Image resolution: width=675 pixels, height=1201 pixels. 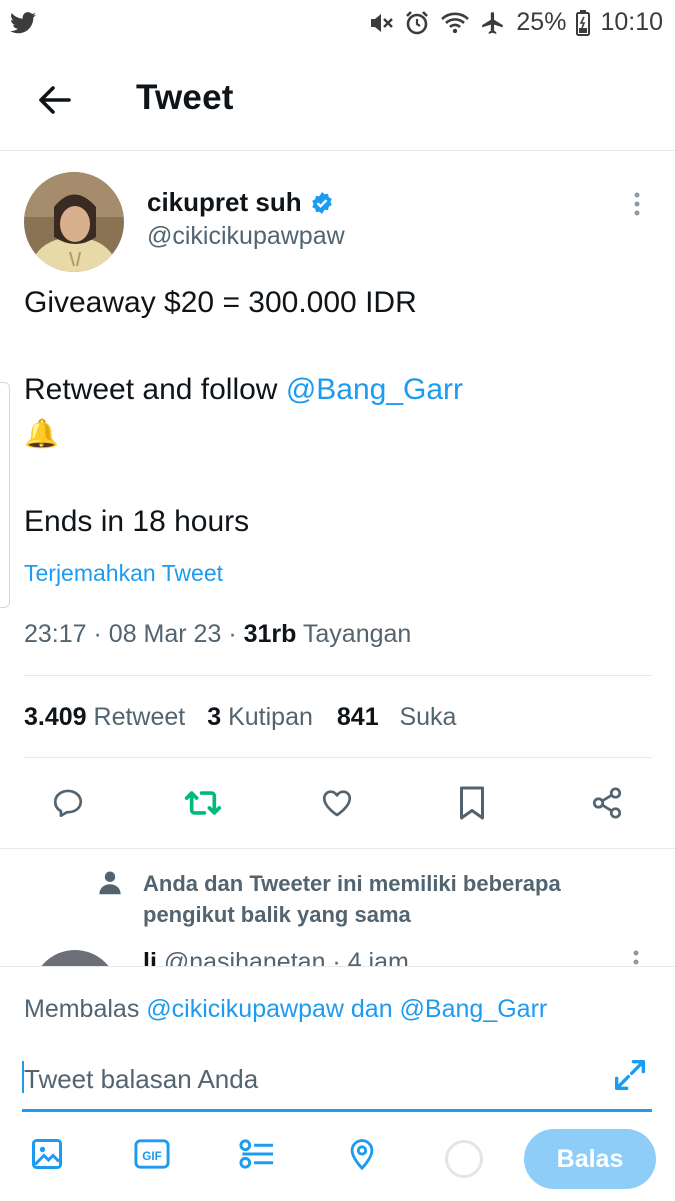 I want to click on edge-panel-handle, so click(x=5, y=495).